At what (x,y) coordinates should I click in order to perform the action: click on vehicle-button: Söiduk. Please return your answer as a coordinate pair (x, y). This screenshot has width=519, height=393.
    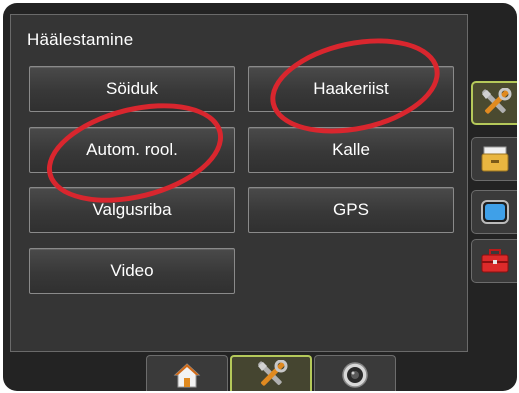
    Looking at the image, I should click on (132, 89).